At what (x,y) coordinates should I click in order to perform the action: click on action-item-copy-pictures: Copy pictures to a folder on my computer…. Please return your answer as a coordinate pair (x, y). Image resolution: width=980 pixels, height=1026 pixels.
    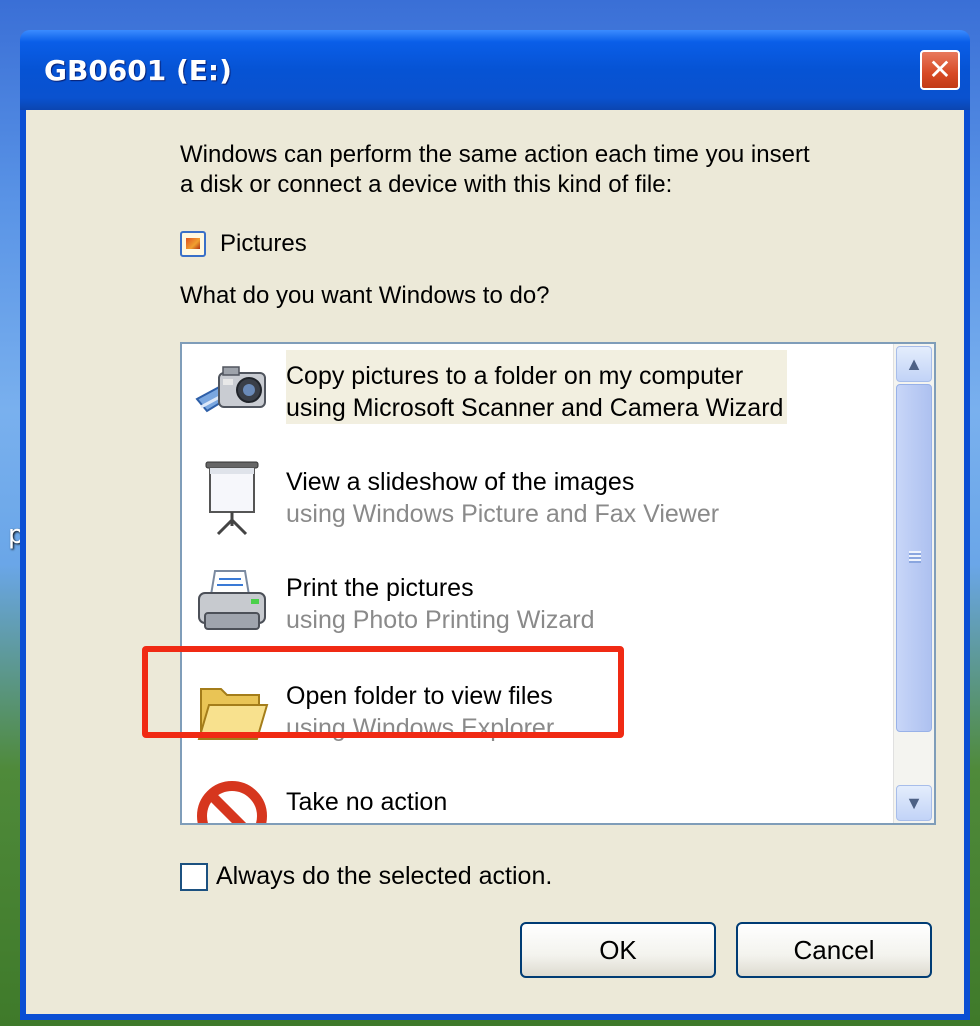
    Looking at the image, I should click on (490, 390).